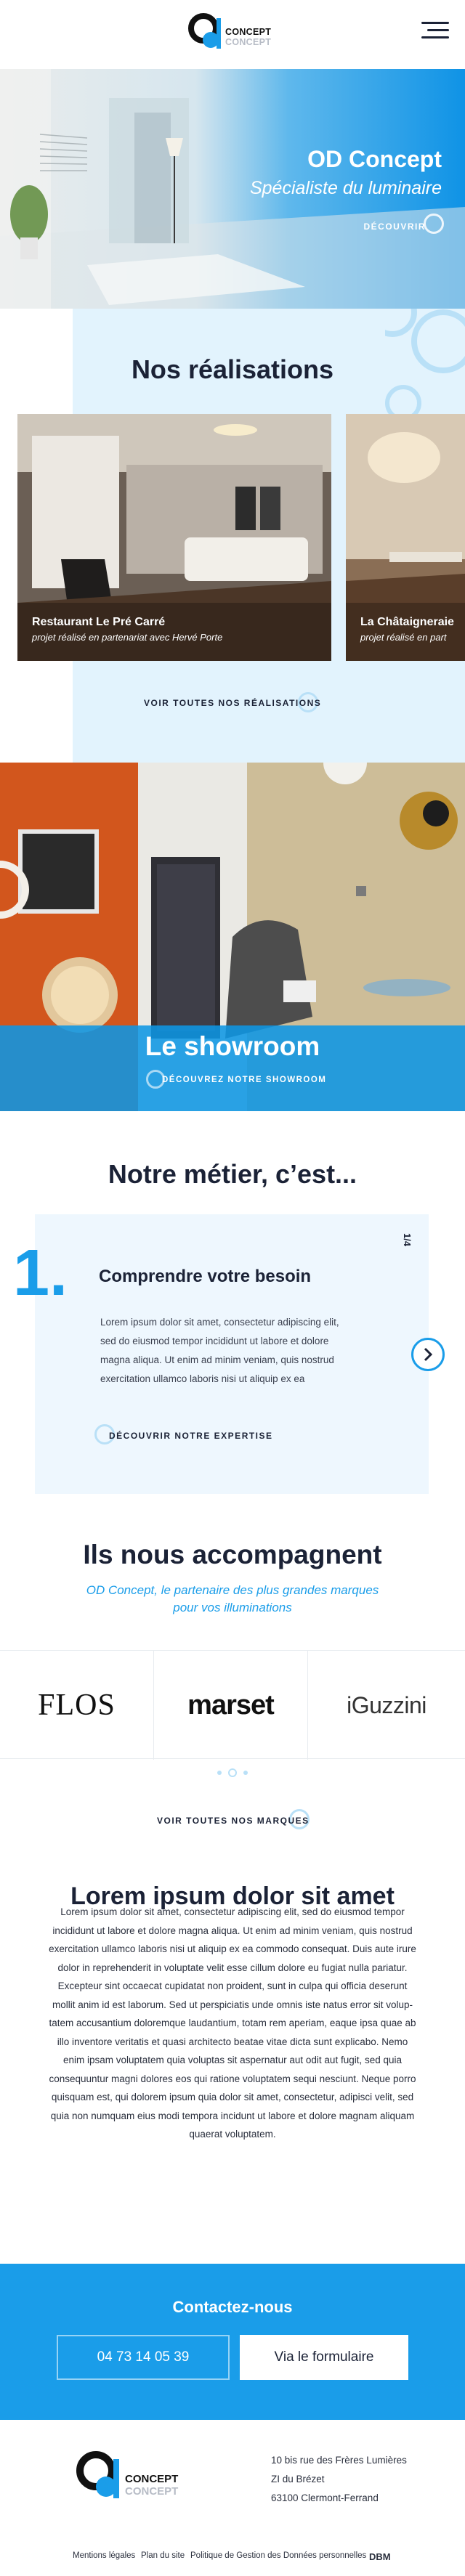  What do you see at coordinates (407, 1240) in the screenshot?
I see `slide-counter: 1/4` at bounding box center [407, 1240].